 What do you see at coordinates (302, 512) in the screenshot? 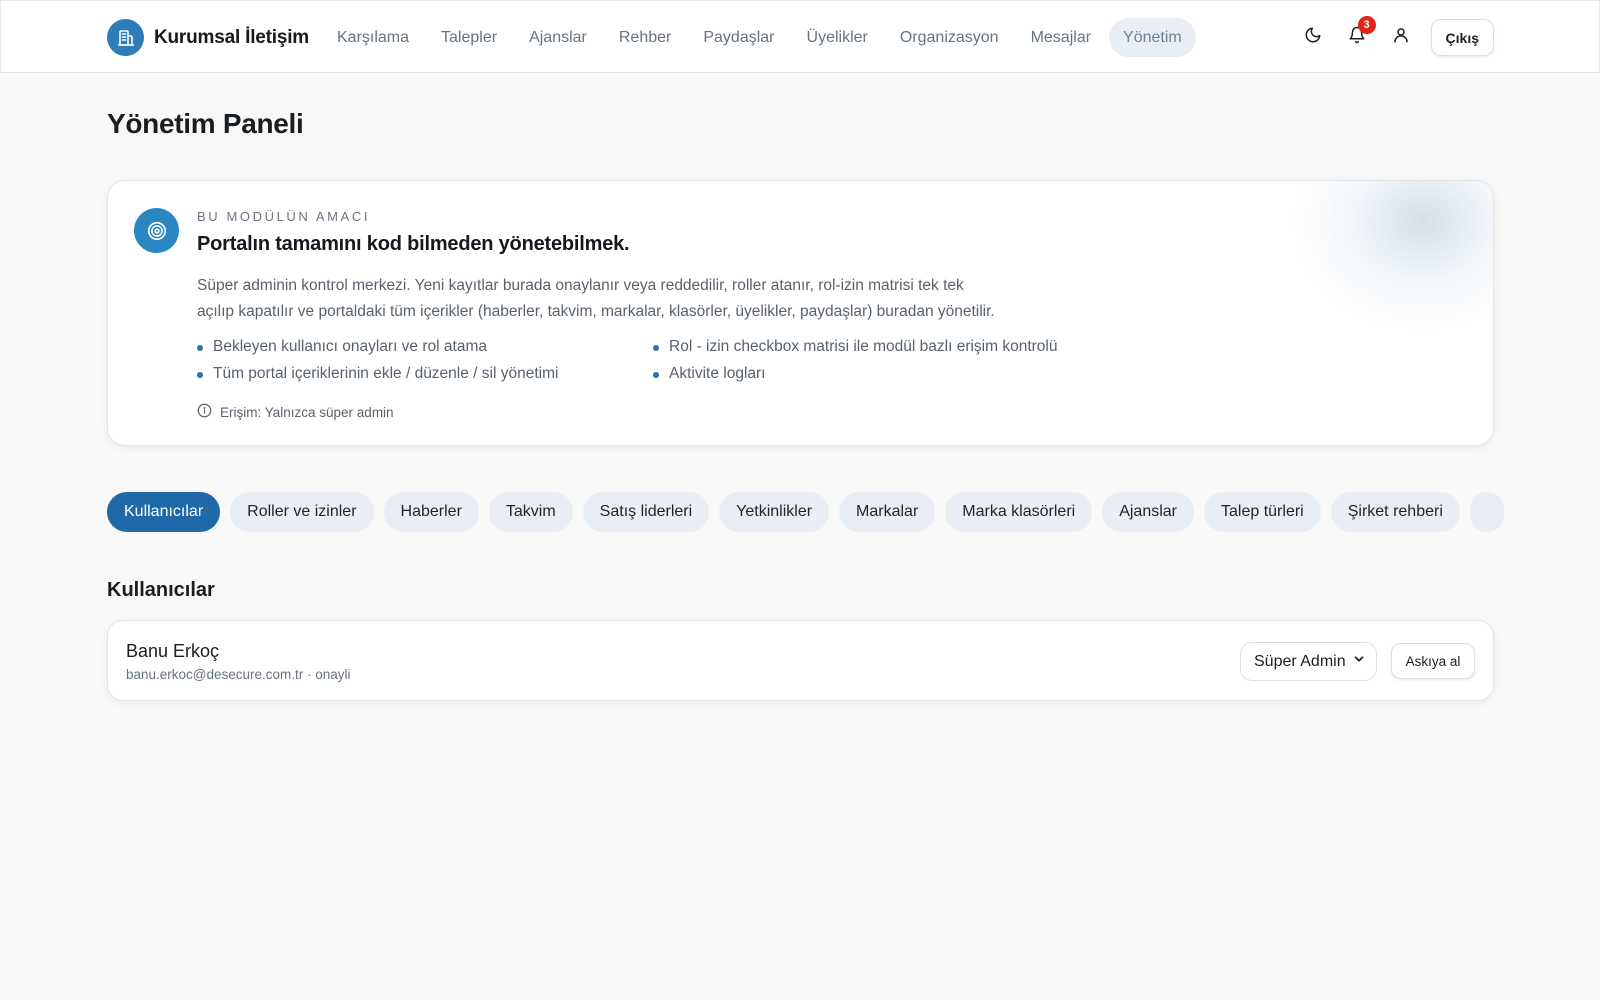
I see `tab-roller-ve-izinler: Roller ve izinler` at bounding box center [302, 512].